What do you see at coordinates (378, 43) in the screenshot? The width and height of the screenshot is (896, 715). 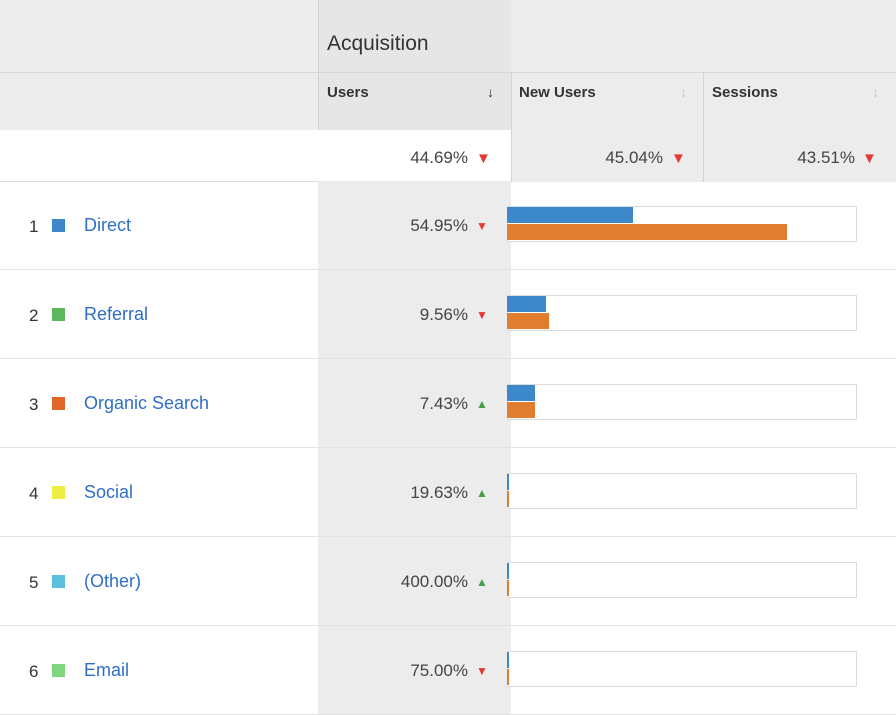 I see `acquisition-group-title: Acquisition` at bounding box center [378, 43].